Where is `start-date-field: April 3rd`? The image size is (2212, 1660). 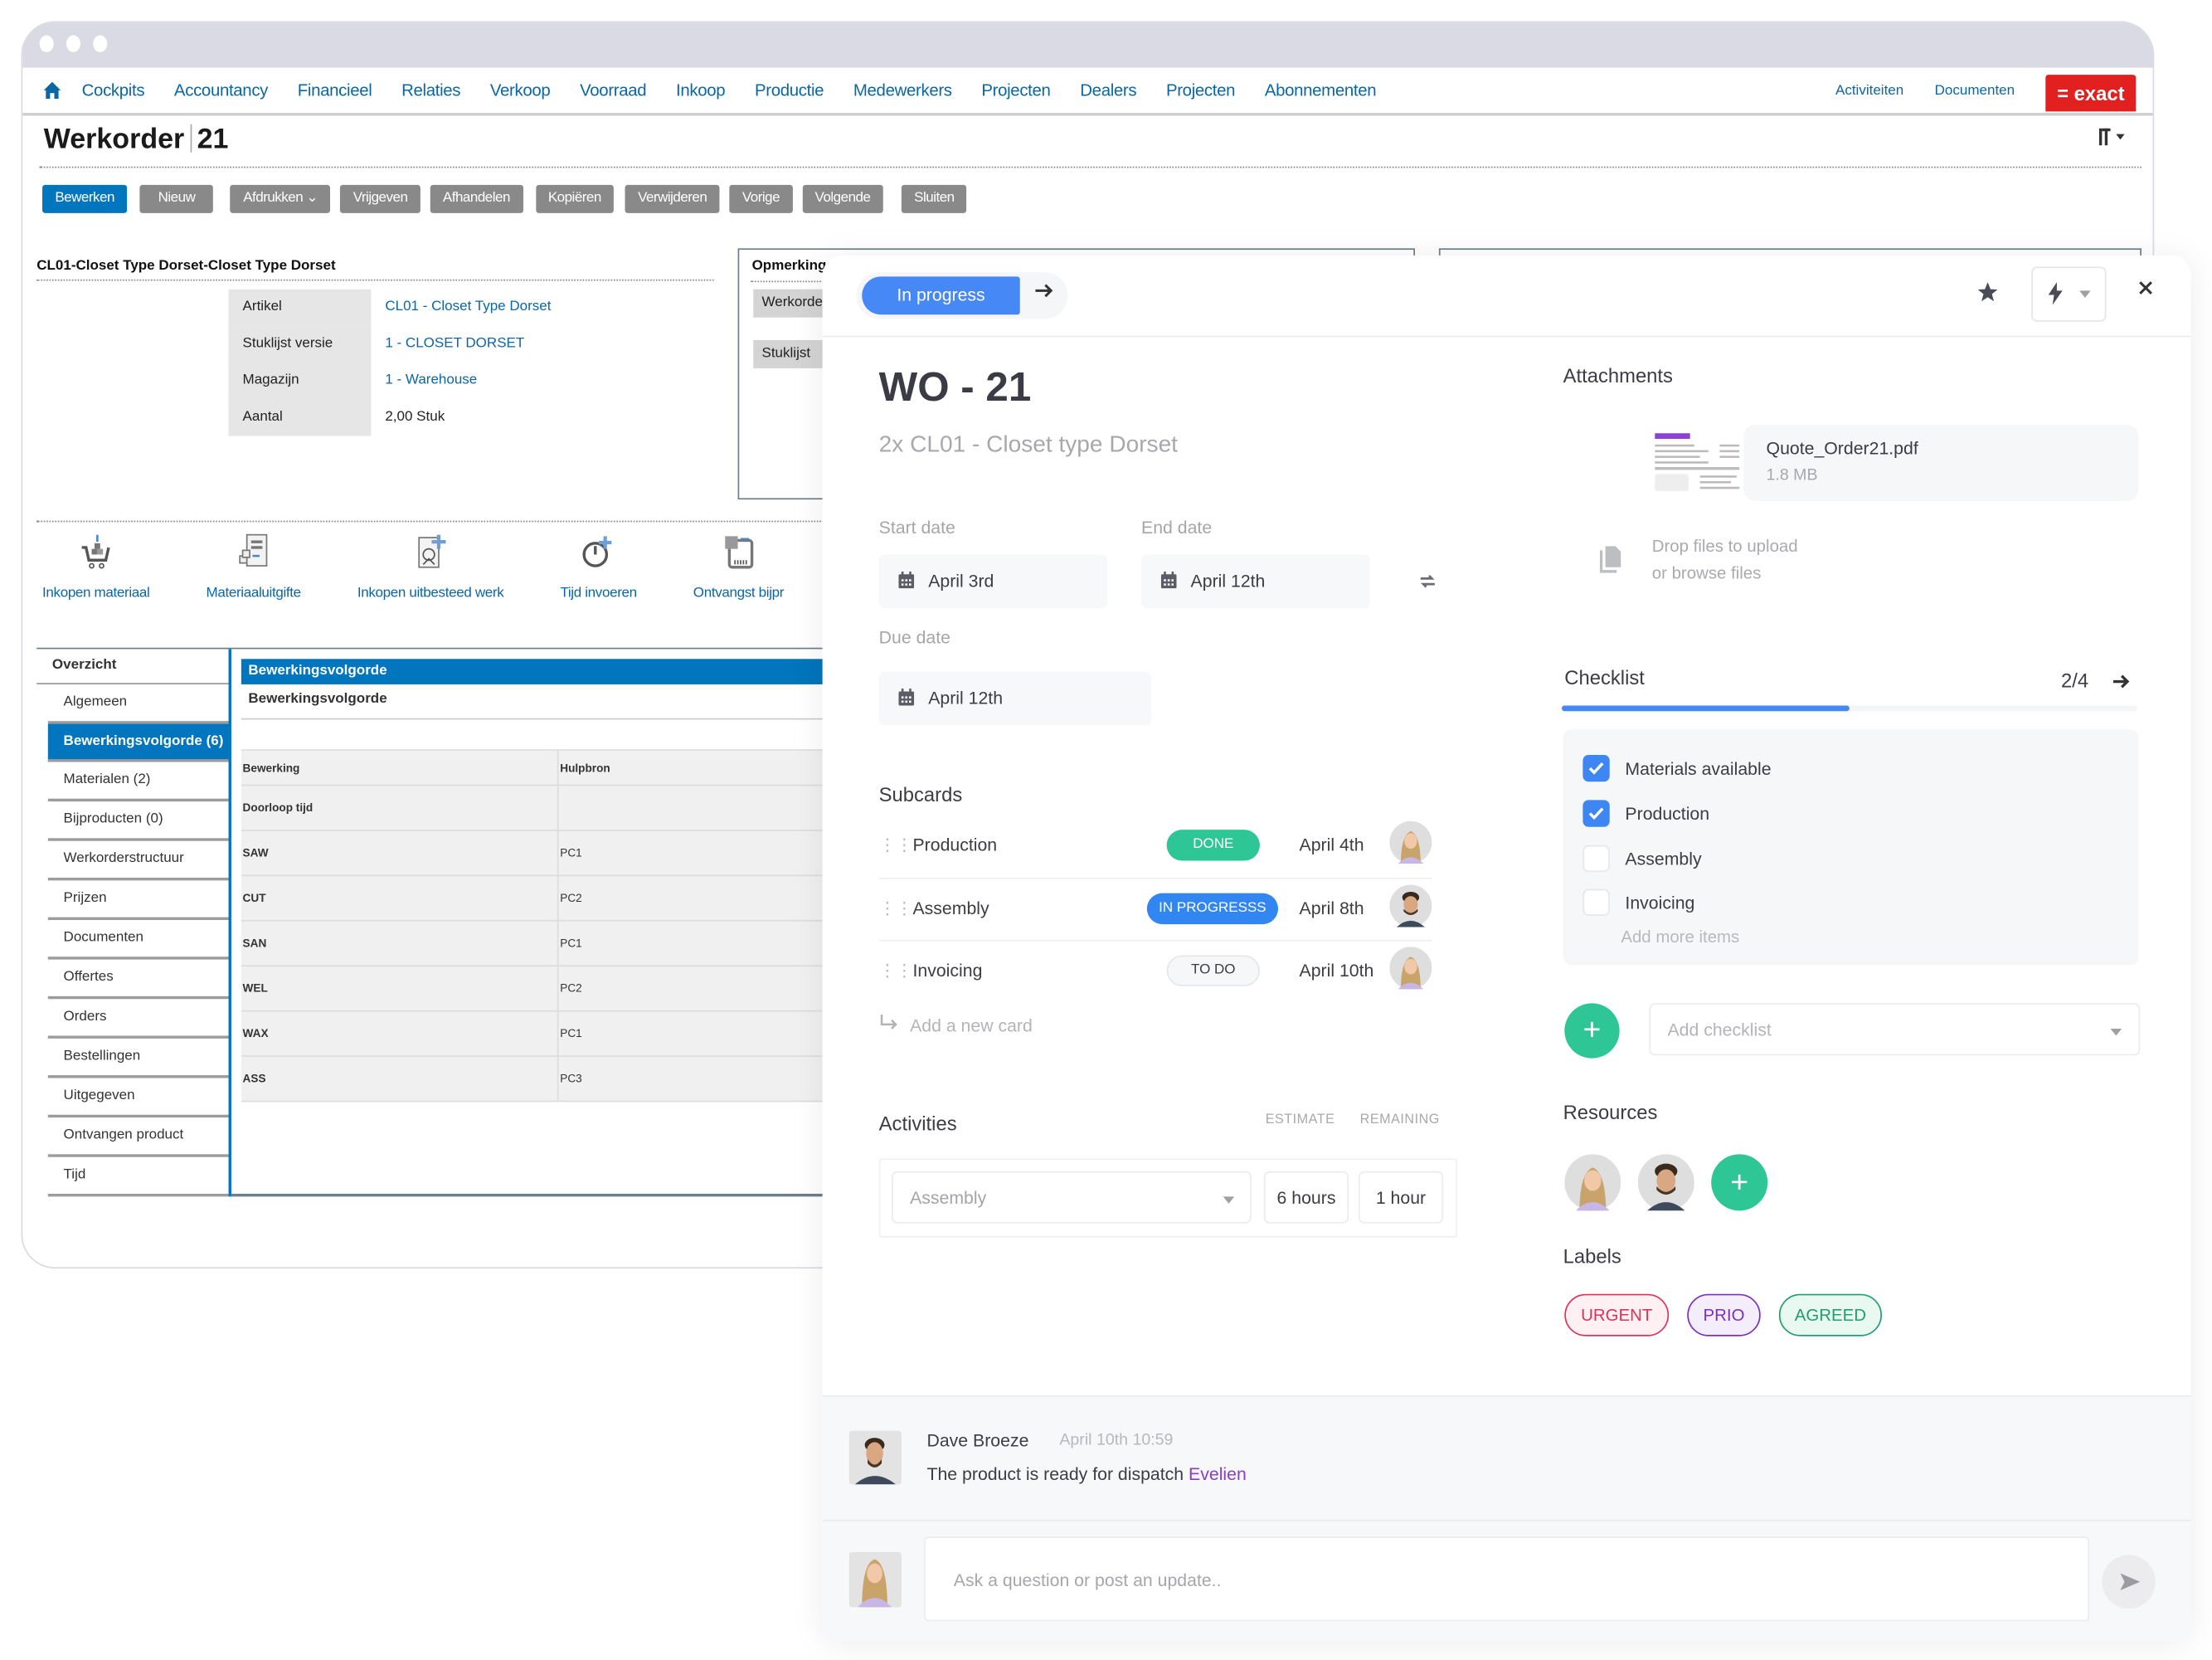 start-date-field: April 3rd is located at coordinates (993, 581).